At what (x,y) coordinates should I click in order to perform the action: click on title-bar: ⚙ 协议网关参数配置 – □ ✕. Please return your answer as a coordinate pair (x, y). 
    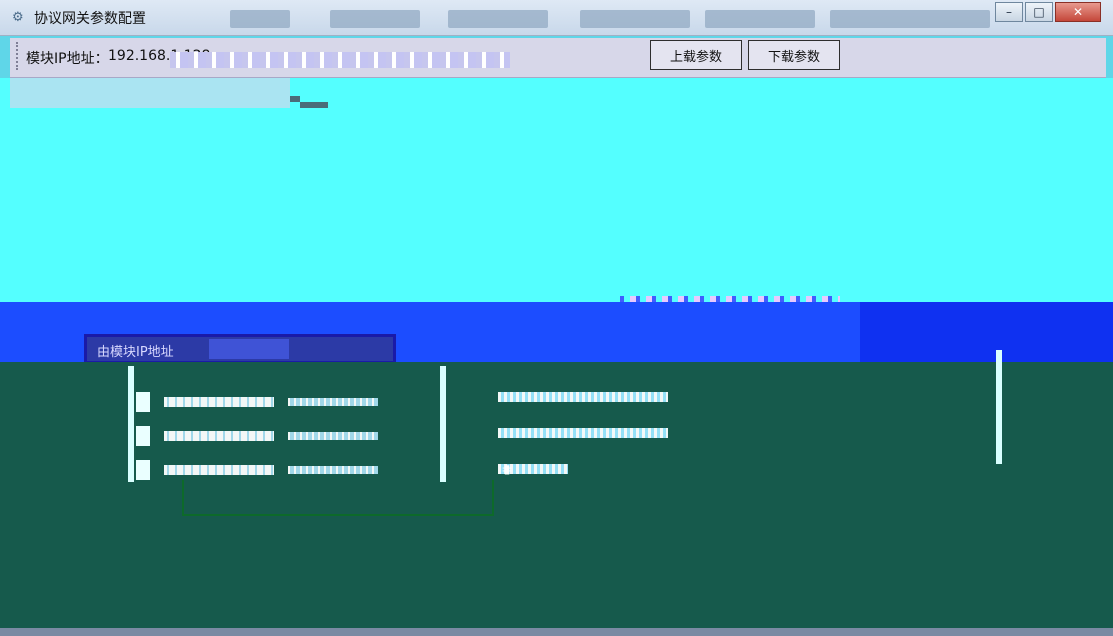
    Looking at the image, I should click on (556, 18).